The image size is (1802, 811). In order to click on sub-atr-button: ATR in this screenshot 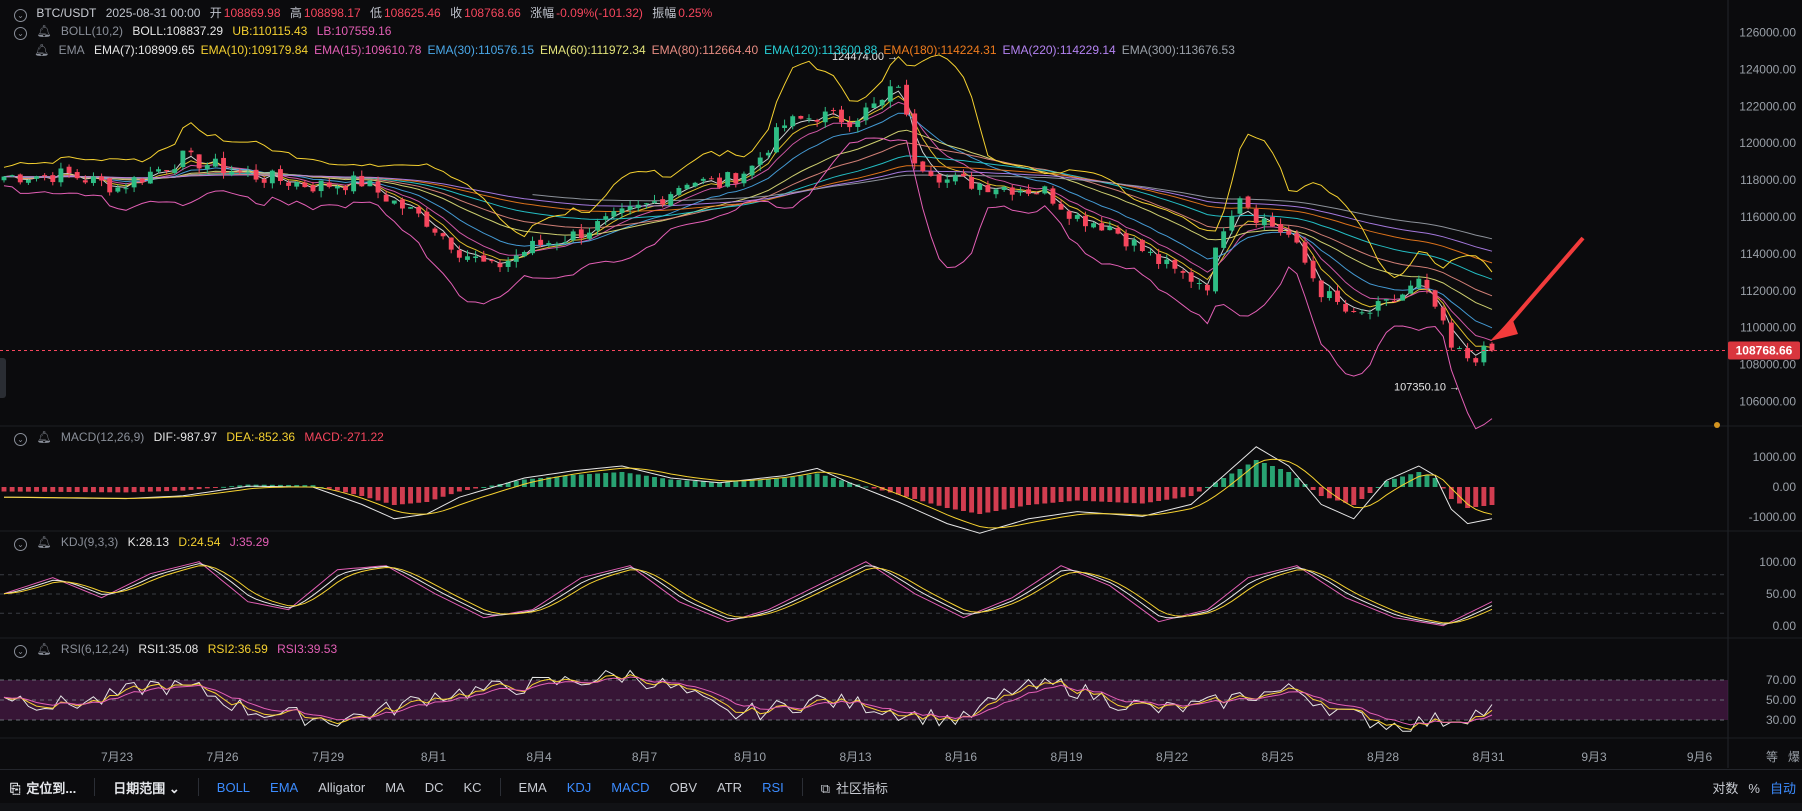, I will do `click(729, 787)`.